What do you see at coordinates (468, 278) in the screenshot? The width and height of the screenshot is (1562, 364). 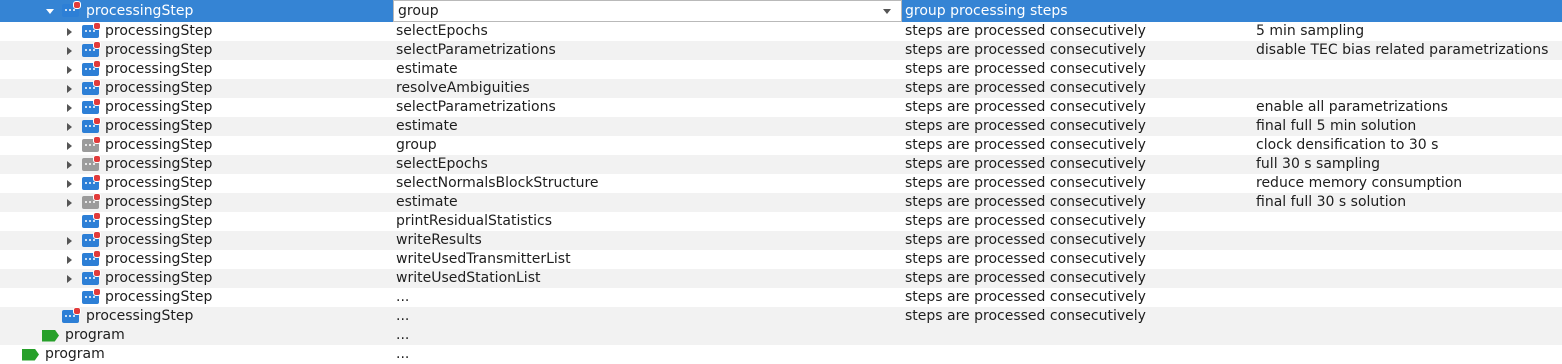 I see `value-cell: writeUsedStationList` at bounding box center [468, 278].